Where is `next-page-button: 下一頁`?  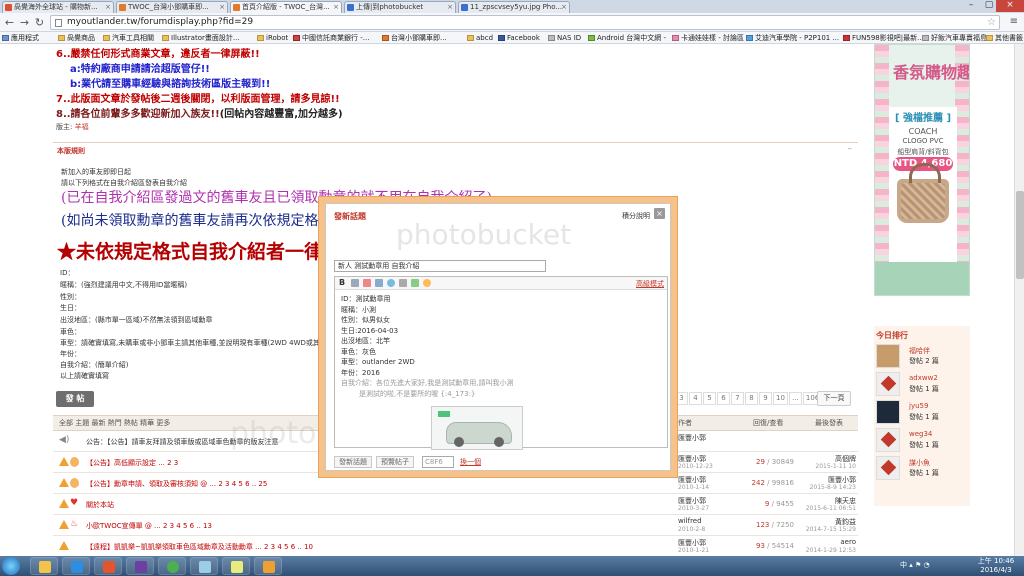 next-page-button: 下一頁 is located at coordinates (834, 398).